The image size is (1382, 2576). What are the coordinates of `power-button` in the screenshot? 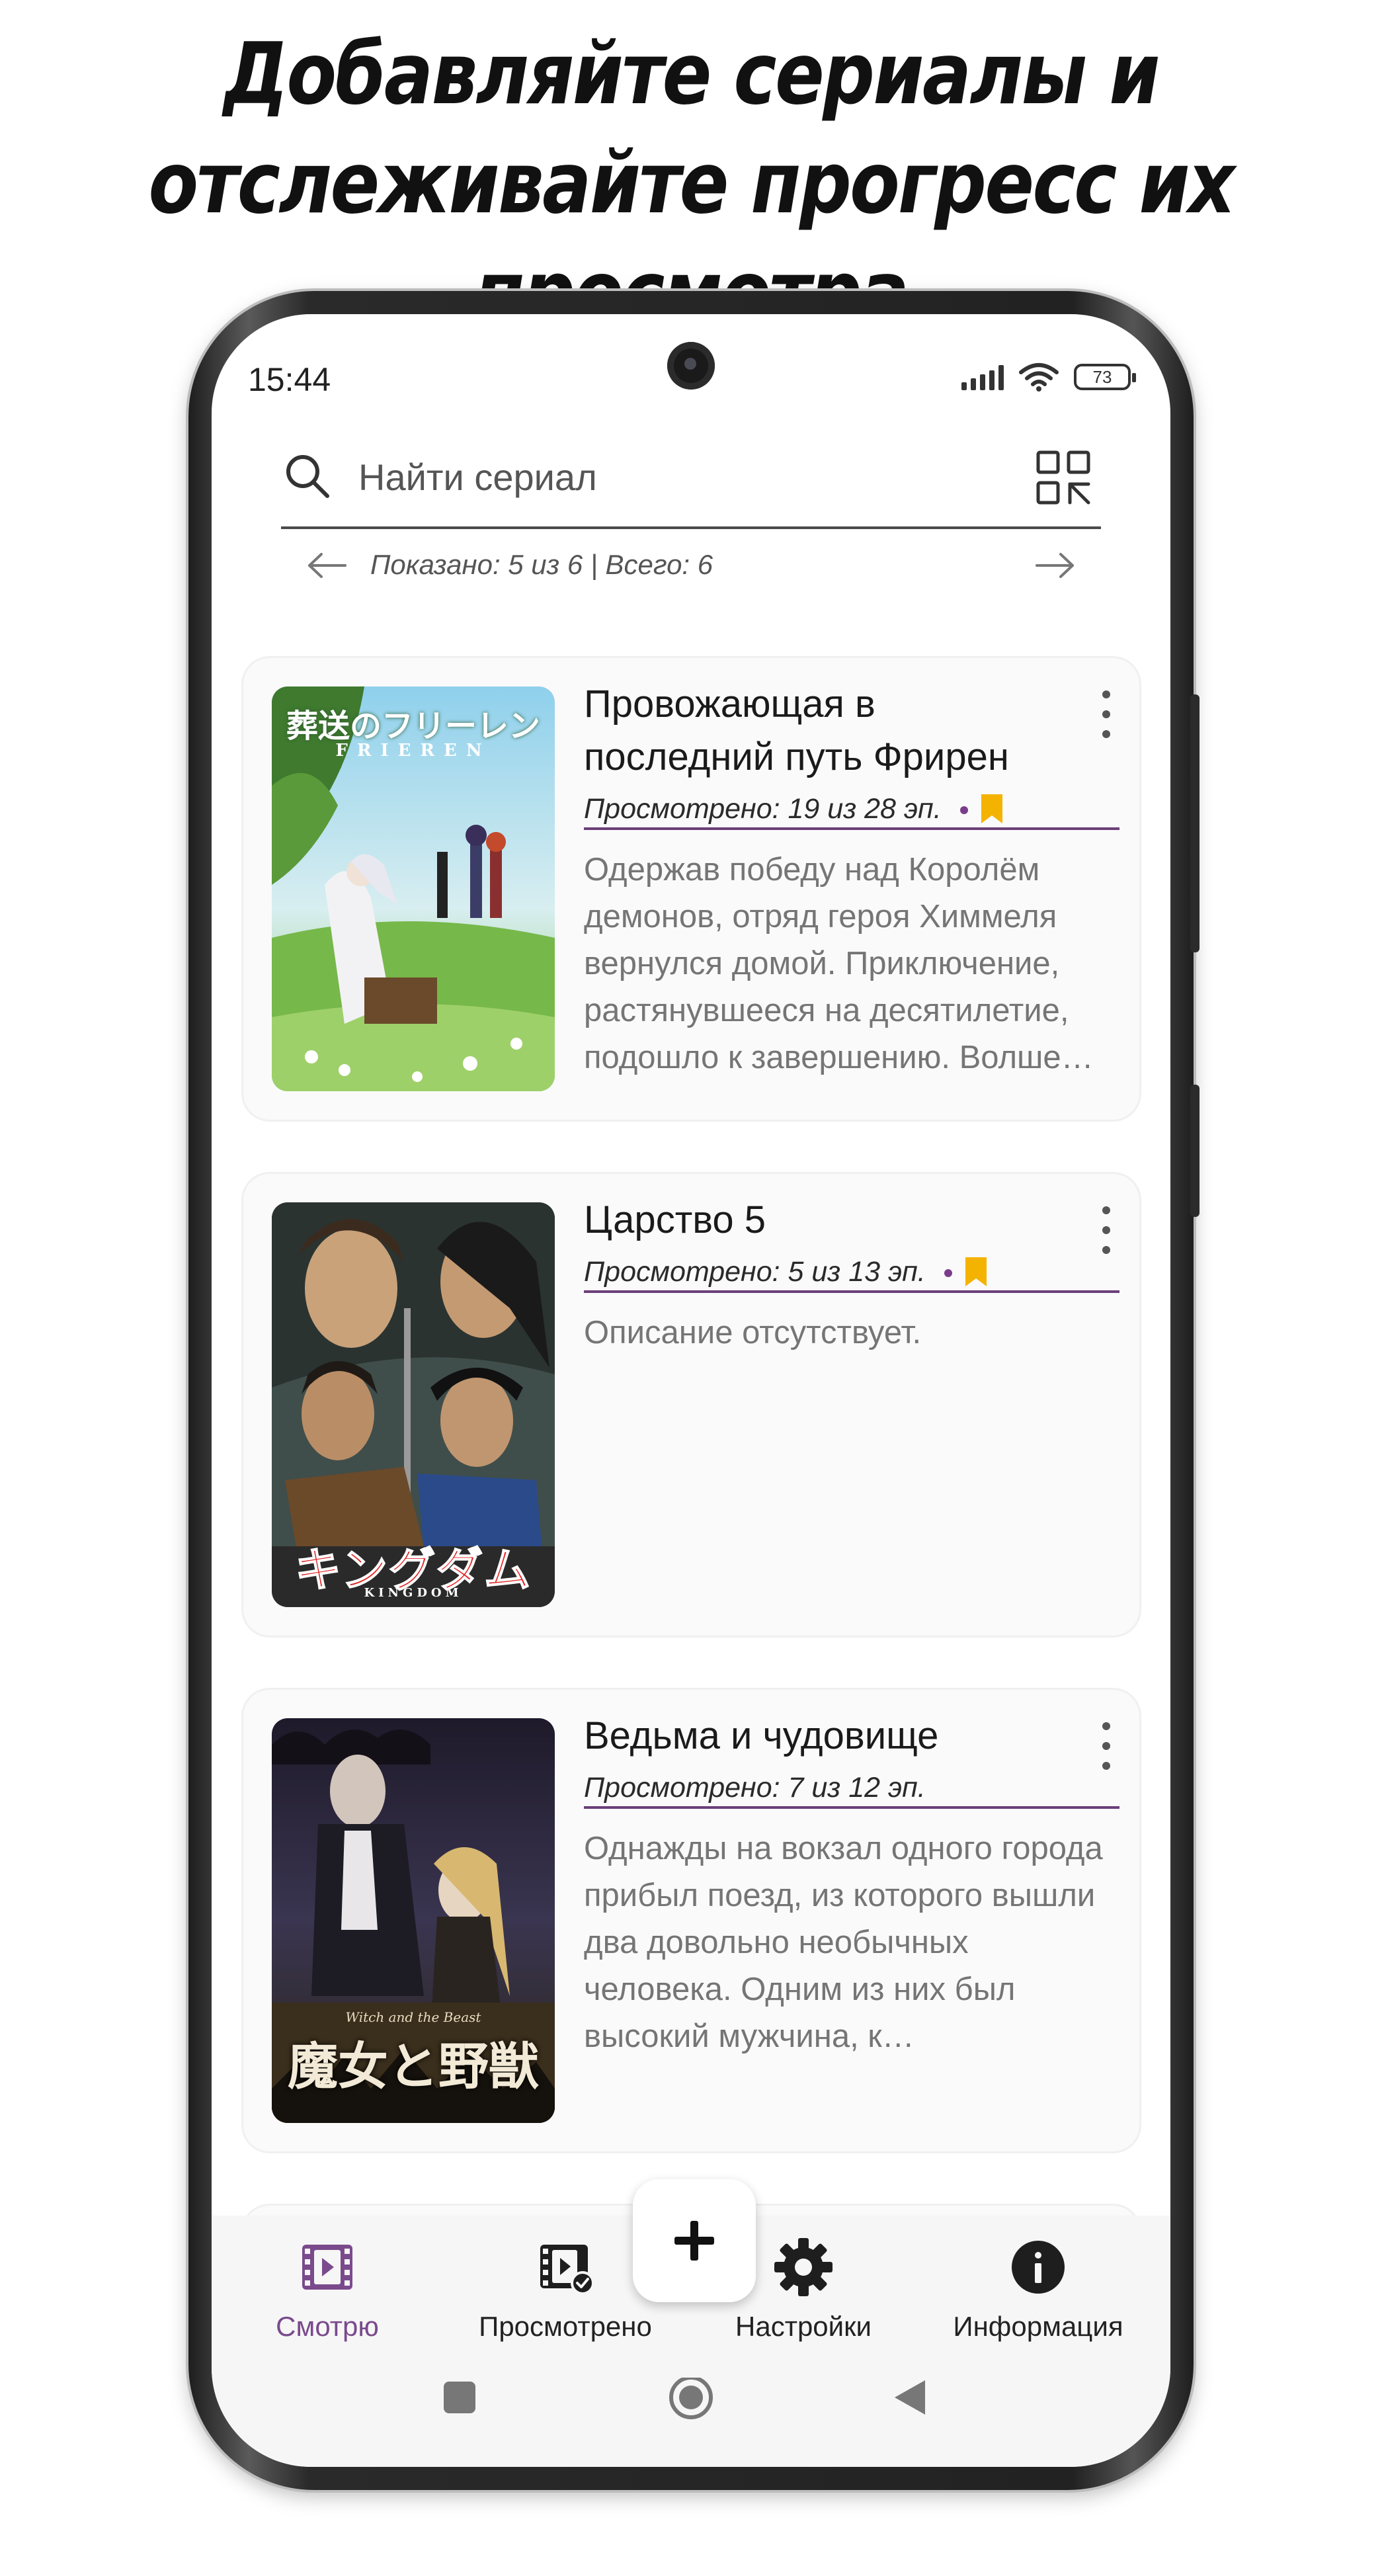 It's located at (1194, 1151).